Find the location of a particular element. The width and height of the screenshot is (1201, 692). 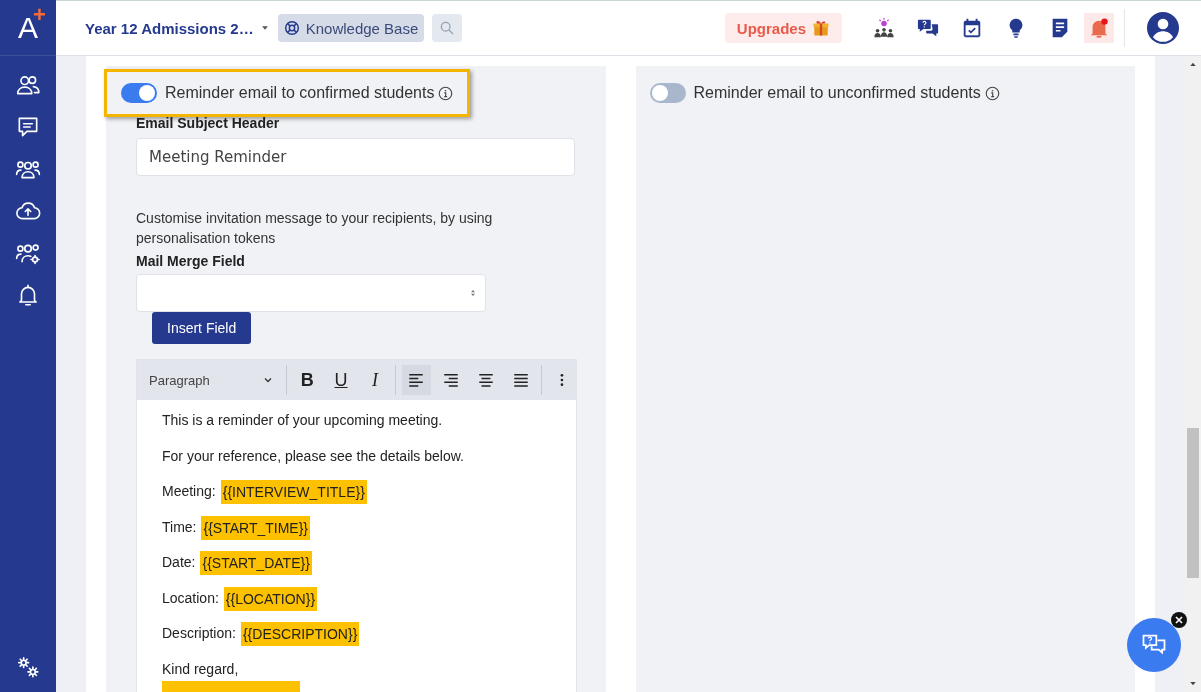

scrollbar-thumb is located at coordinates (1193, 503).